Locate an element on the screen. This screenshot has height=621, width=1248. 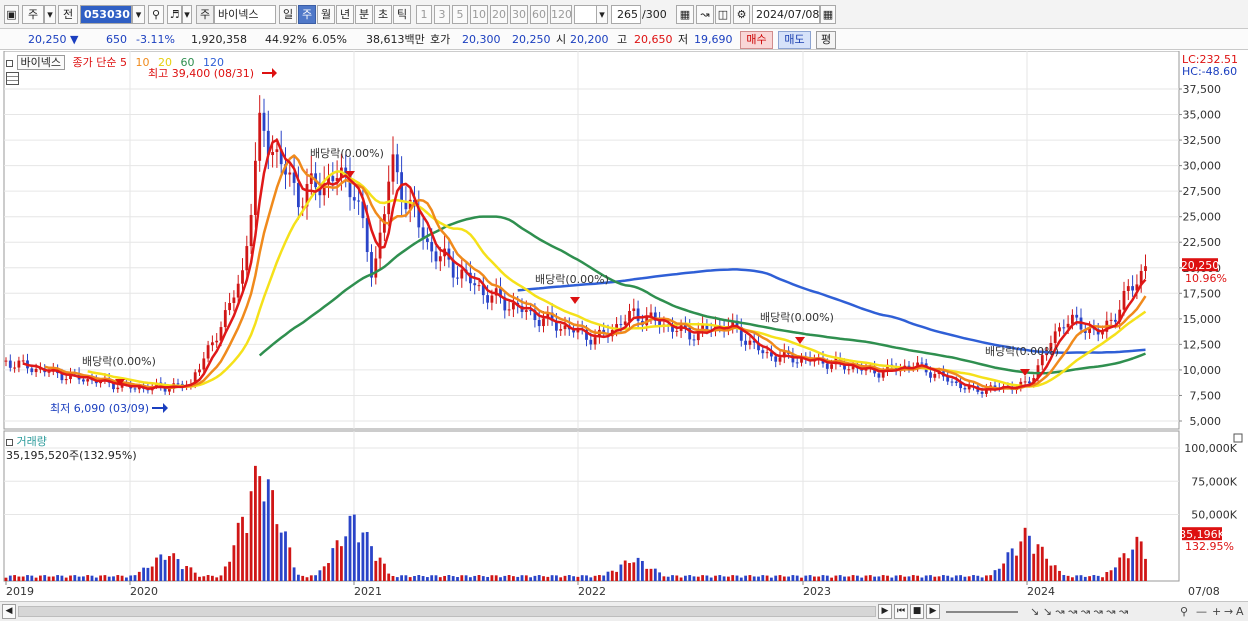
stock-name-field: 바이넥스 is located at coordinates (245, 14).